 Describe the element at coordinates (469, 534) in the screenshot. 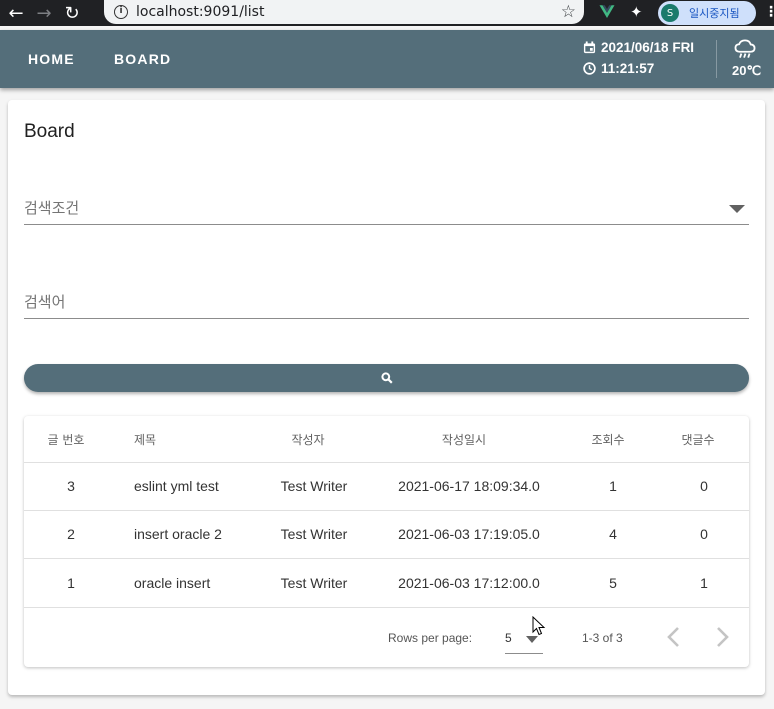

I see `cell-date: 2021-06-03 17:19:05.0` at that location.